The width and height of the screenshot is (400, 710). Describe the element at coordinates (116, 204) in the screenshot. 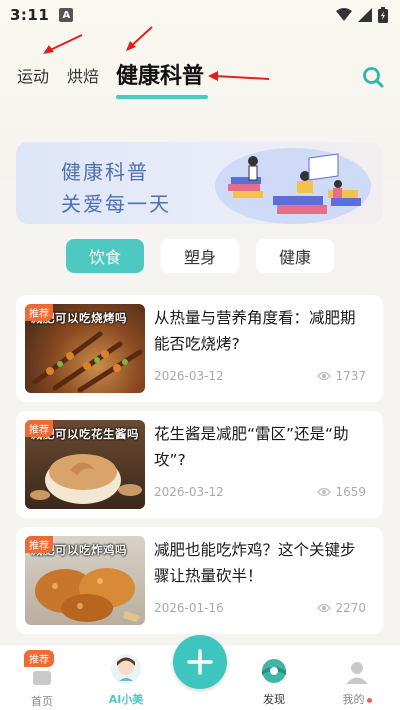

I see `banner-subtitle: 关爱每一天` at that location.